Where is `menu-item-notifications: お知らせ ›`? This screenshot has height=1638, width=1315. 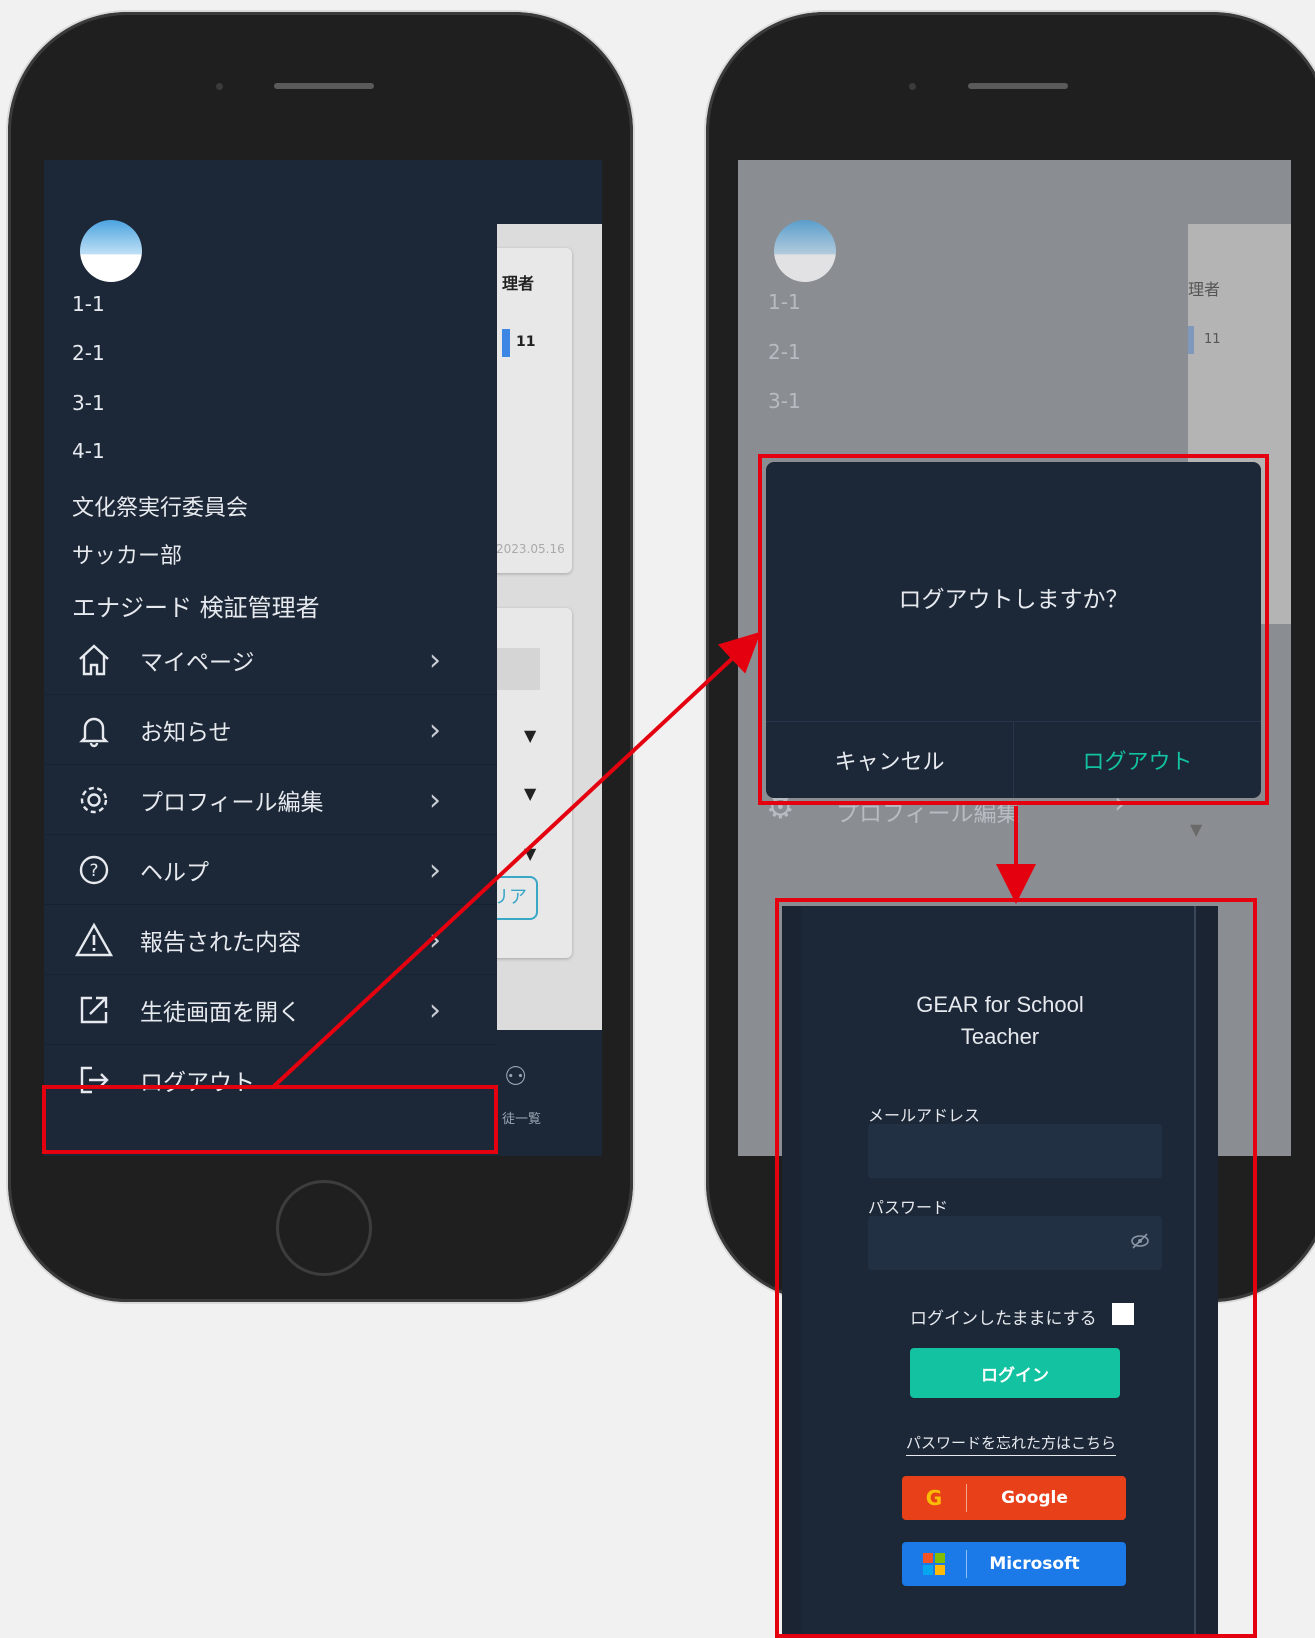 menu-item-notifications: お知らせ › is located at coordinates (270, 730).